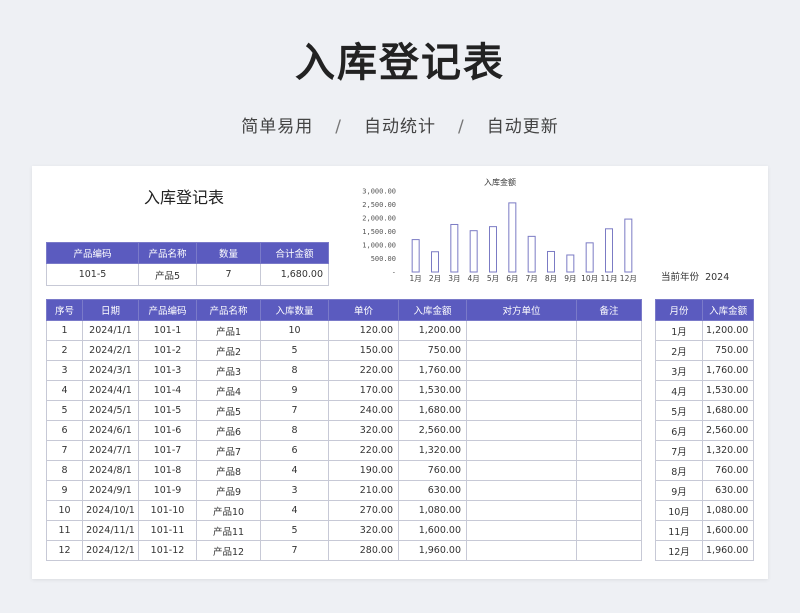  I want to click on cell-index: 10, so click(64, 510).